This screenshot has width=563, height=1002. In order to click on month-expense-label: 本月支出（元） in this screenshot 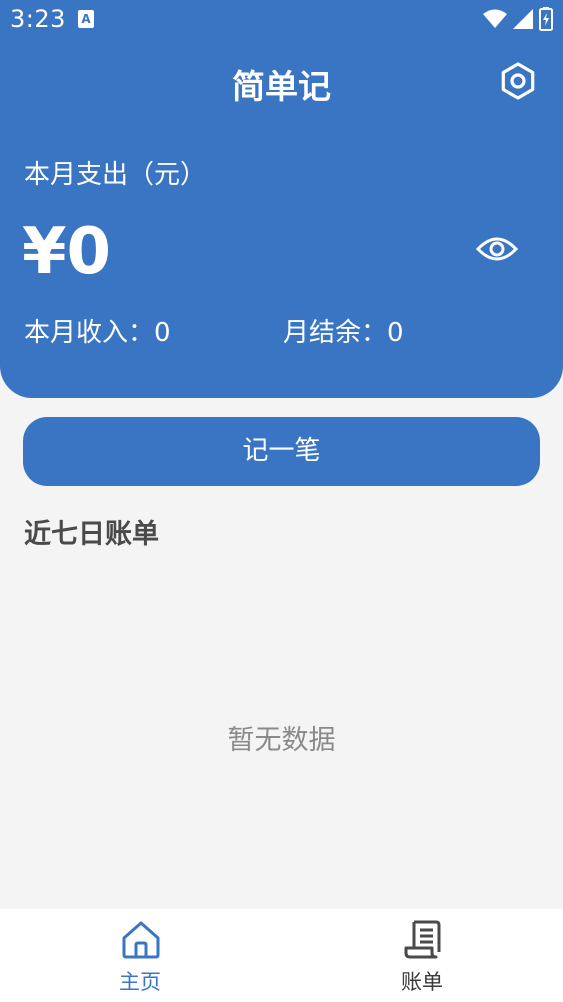, I will do `click(115, 175)`.